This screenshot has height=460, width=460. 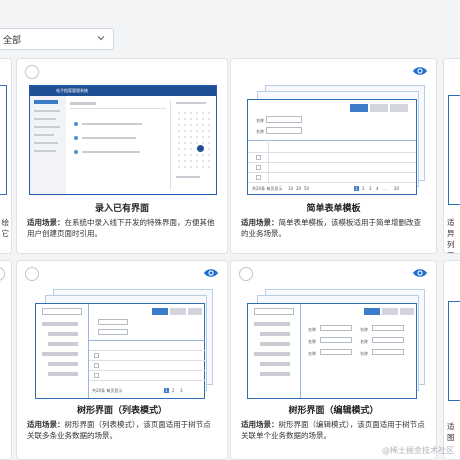 What do you see at coordinates (334, 343) in the screenshot?
I see `thumbnail-preview: 名称 名称 名称 名称 名称 名称` at bounding box center [334, 343].